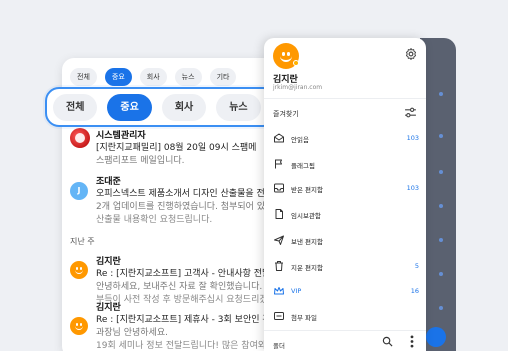 This screenshot has width=508, height=351. I want to click on crown-icon, so click(279, 291).